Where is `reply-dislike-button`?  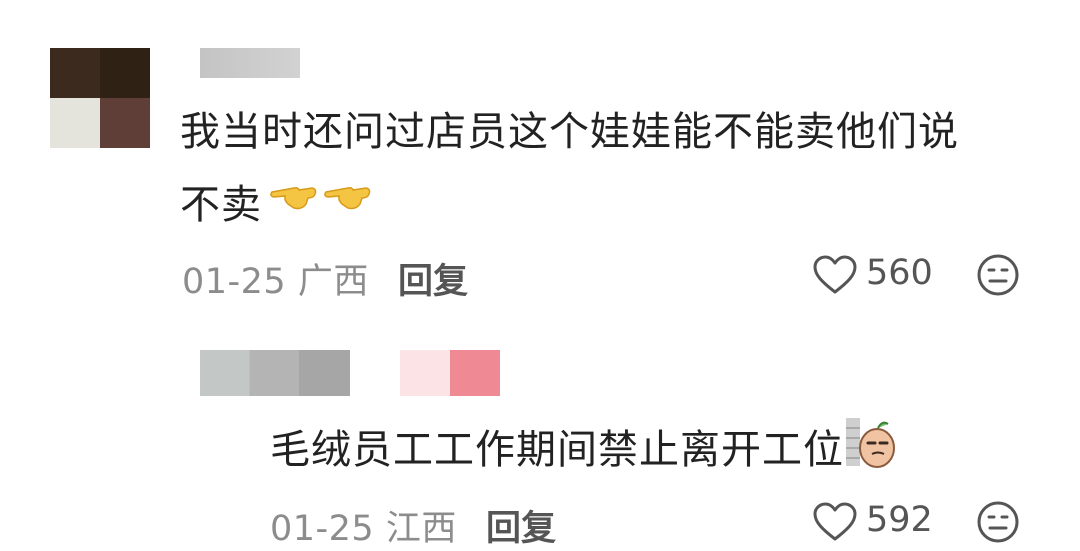 reply-dislike-button is located at coordinates (998, 524).